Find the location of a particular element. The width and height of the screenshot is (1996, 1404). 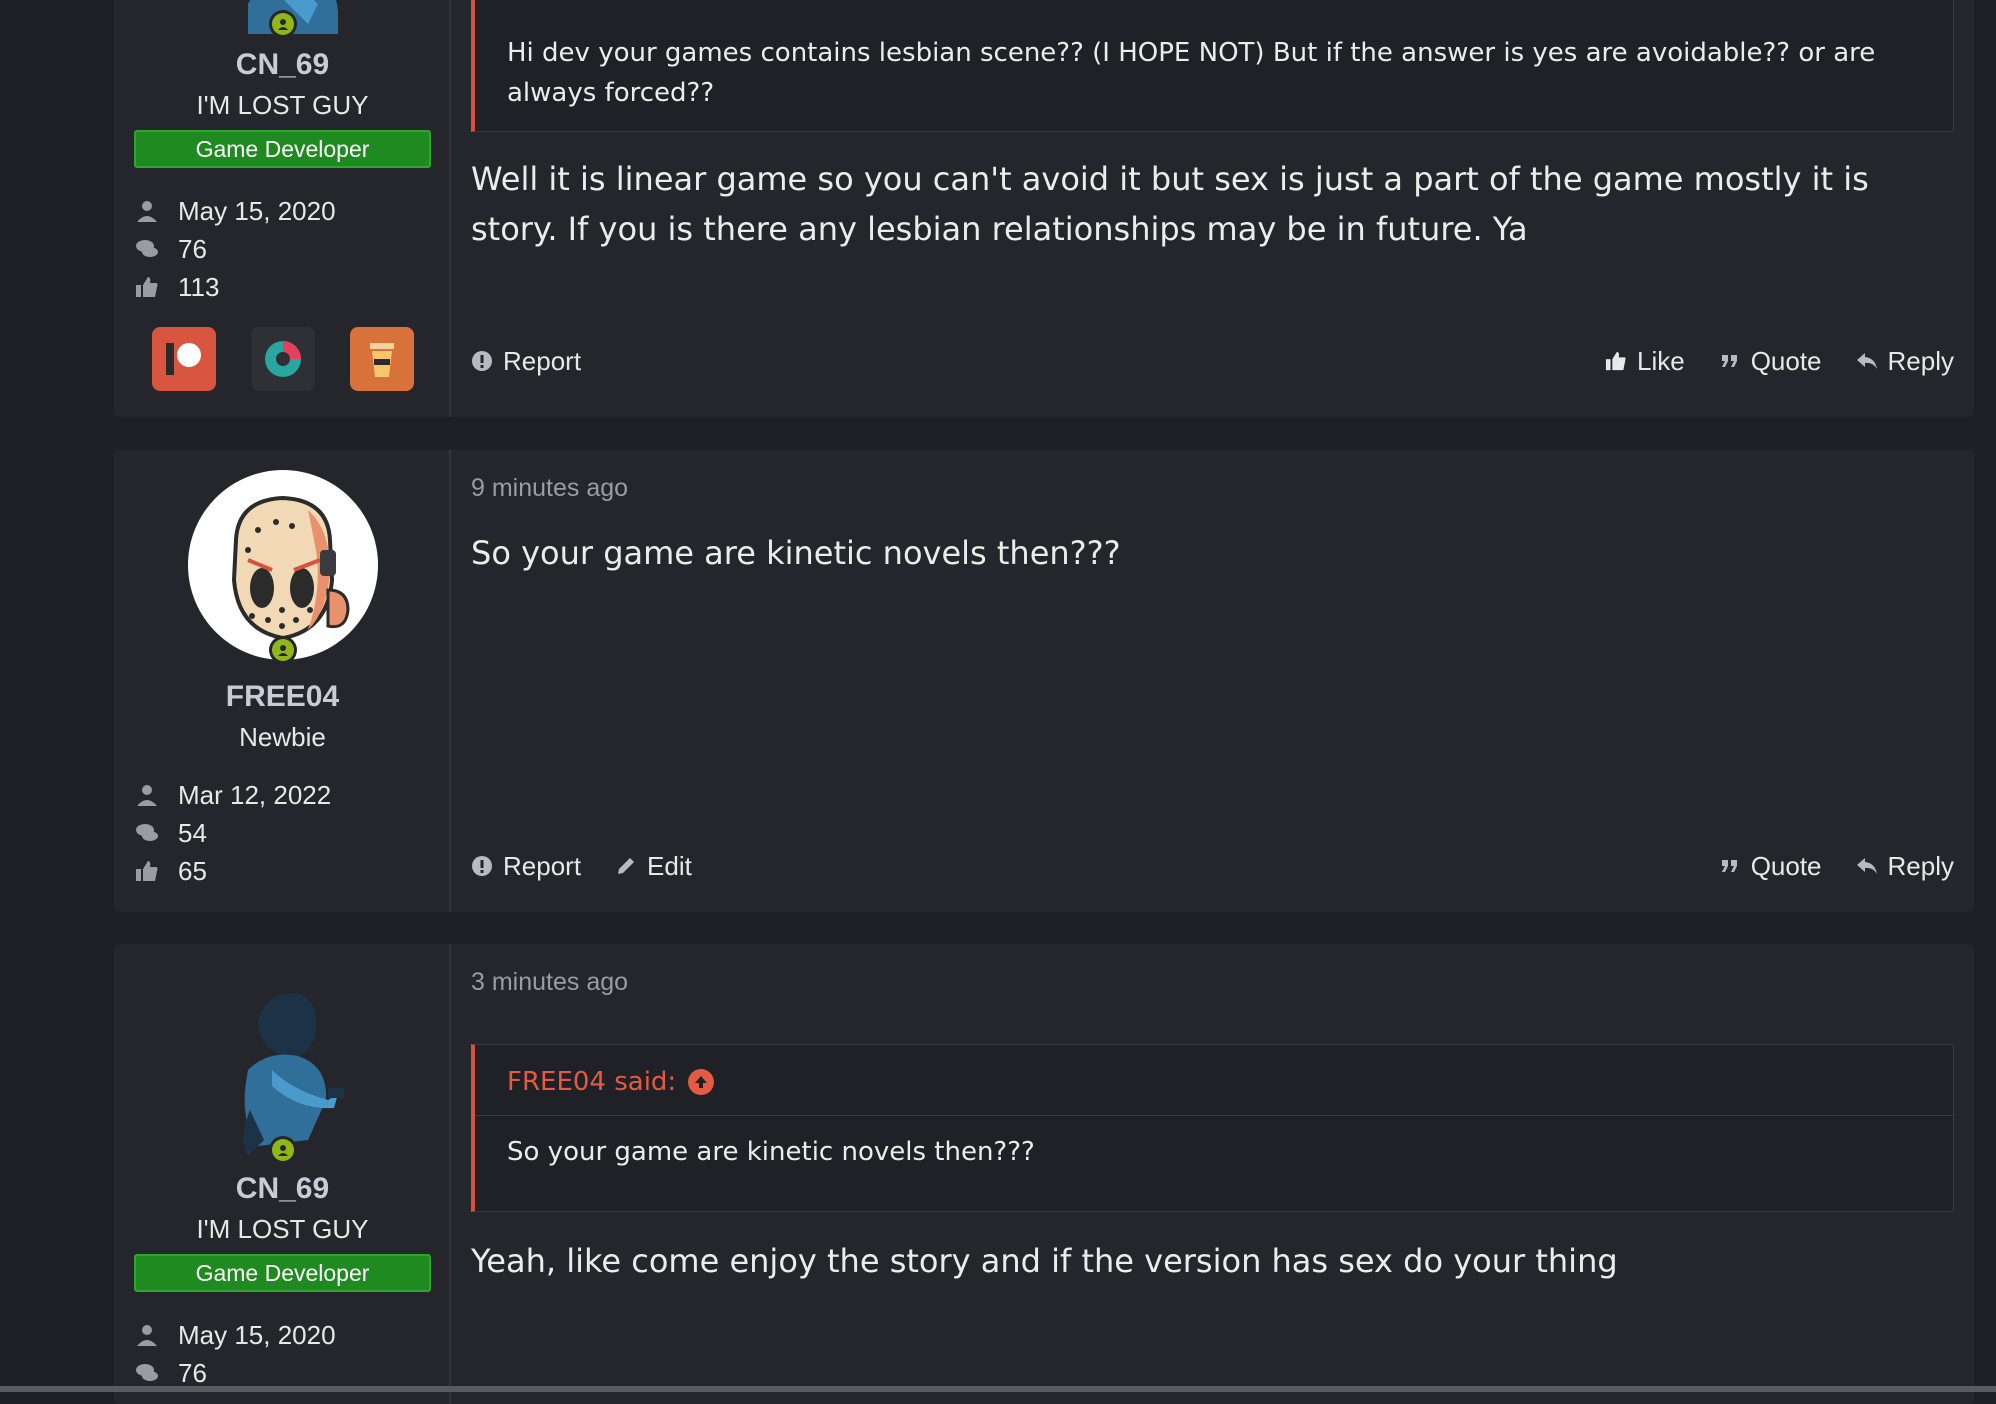

stat-messages: 54 is located at coordinates (170, 833).